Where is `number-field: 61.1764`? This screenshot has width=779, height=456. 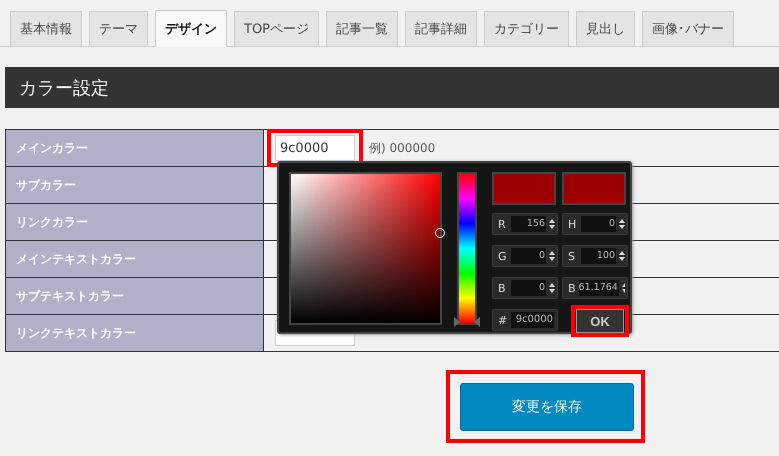 number-field: 61.1764 is located at coordinates (598, 288).